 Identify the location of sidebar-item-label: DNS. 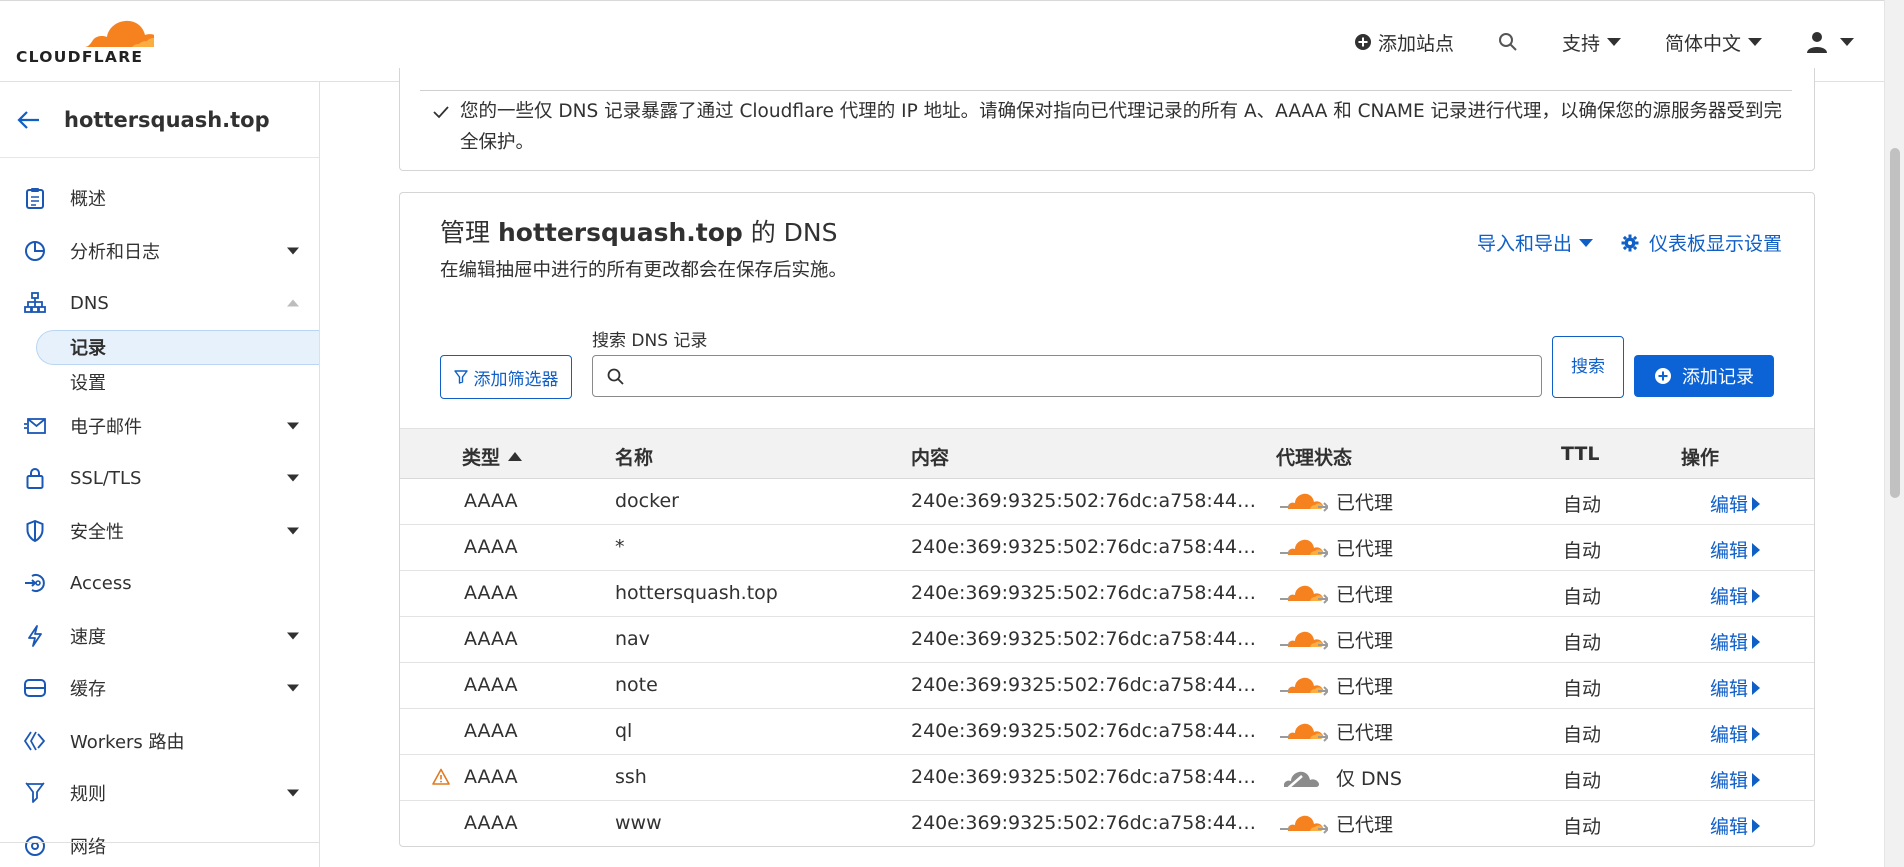
(89, 303).